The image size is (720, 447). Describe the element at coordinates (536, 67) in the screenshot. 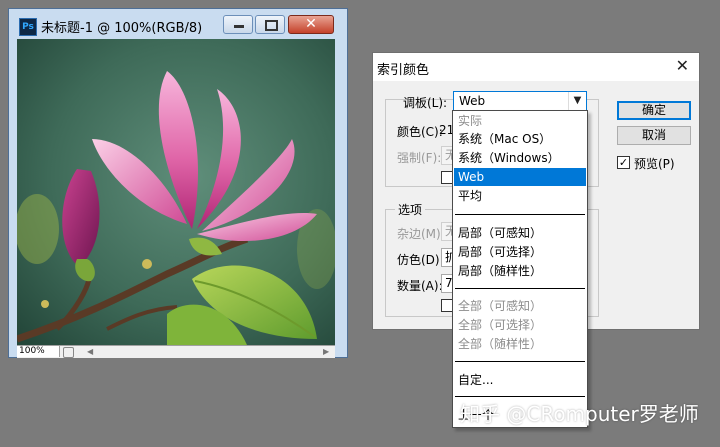

I see `dialog-titlebar: 索引颜色 ✕` at that location.